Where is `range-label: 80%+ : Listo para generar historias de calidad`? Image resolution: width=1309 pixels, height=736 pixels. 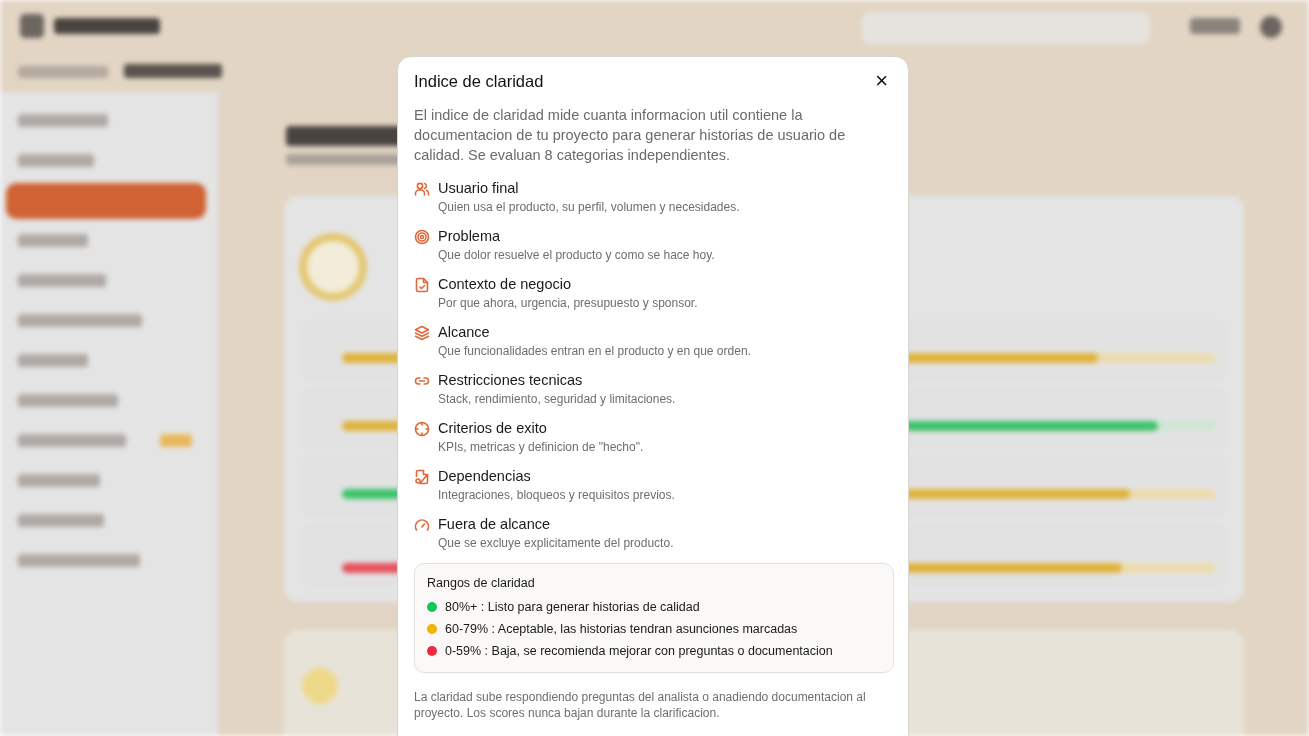 range-label: 80%+ : Listo para generar historias de calidad is located at coordinates (572, 607).